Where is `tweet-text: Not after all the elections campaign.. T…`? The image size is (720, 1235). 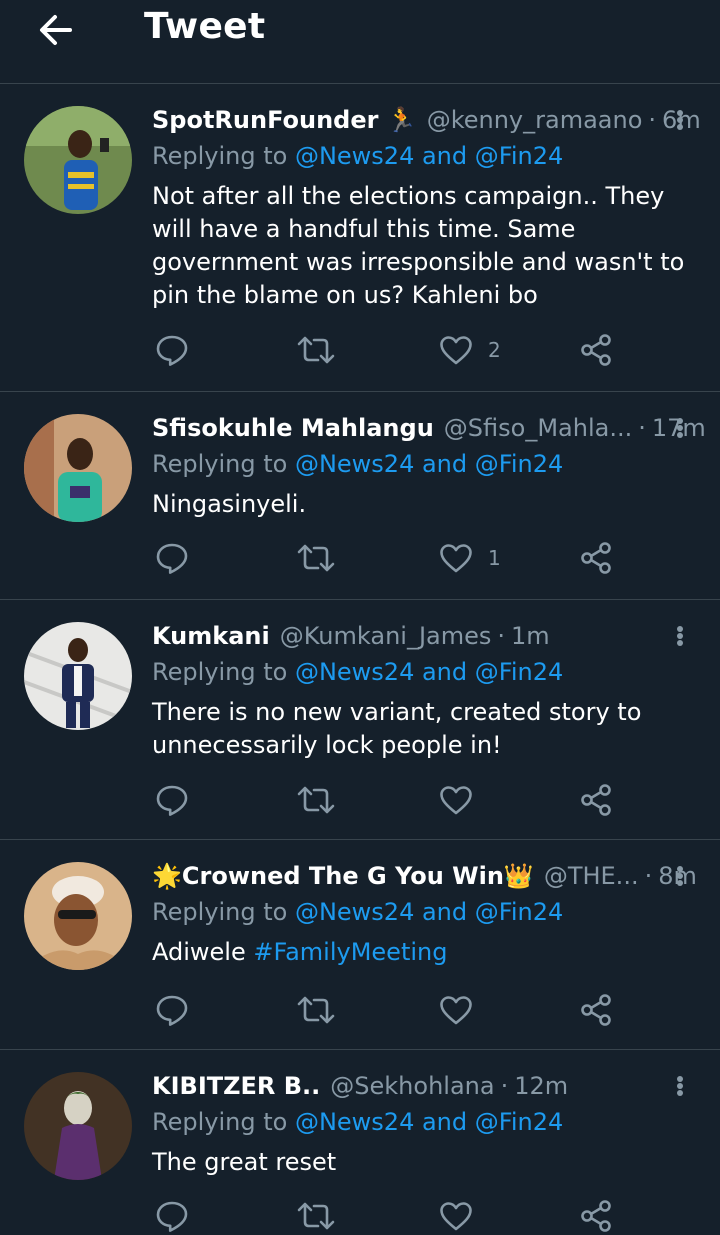 tweet-text: Not after all the elections campaign.. T… is located at coordinates (418, 245).